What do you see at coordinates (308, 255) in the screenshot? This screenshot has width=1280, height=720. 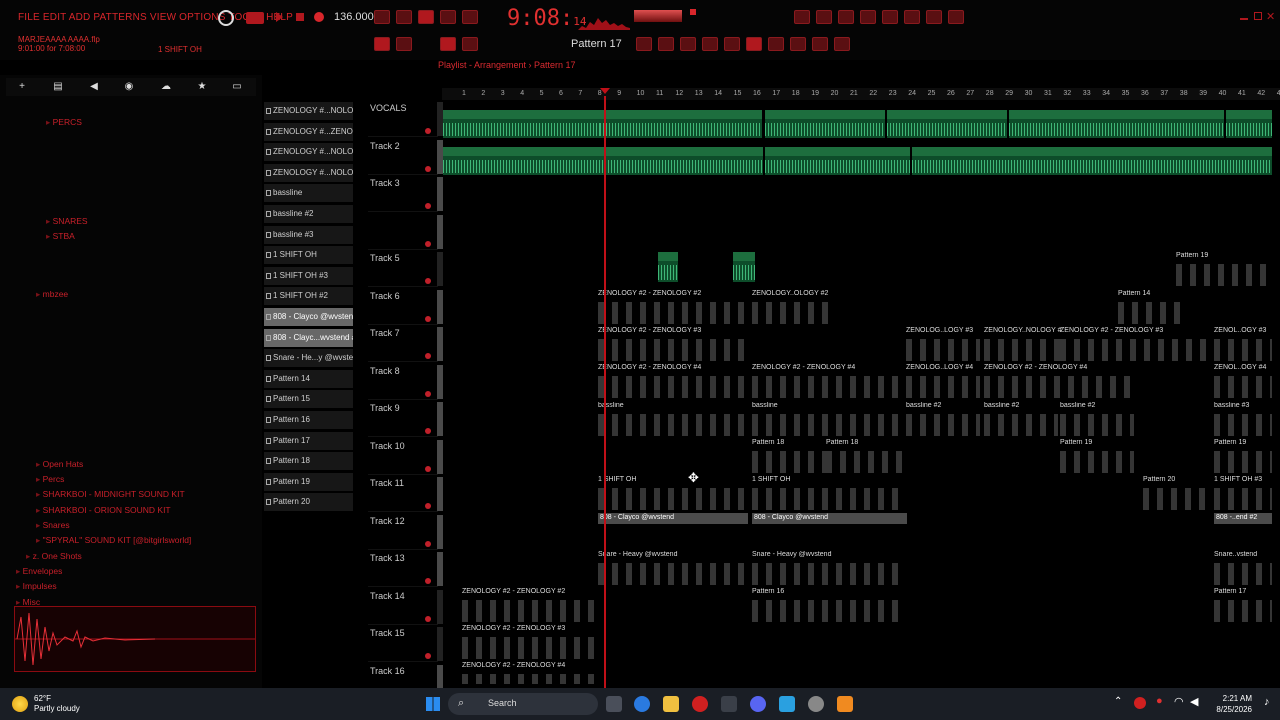 I see `pattern-list-item: 1 SHIFT OH` at bounding box center [308, 255].